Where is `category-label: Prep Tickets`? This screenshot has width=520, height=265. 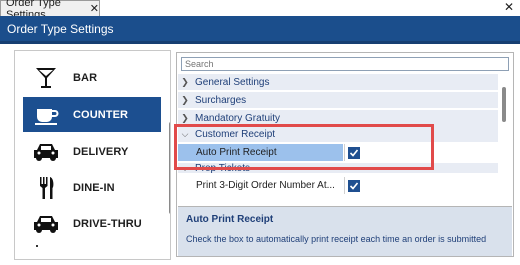 category-label: Prep Tickets is located at coordinates (223, 168).